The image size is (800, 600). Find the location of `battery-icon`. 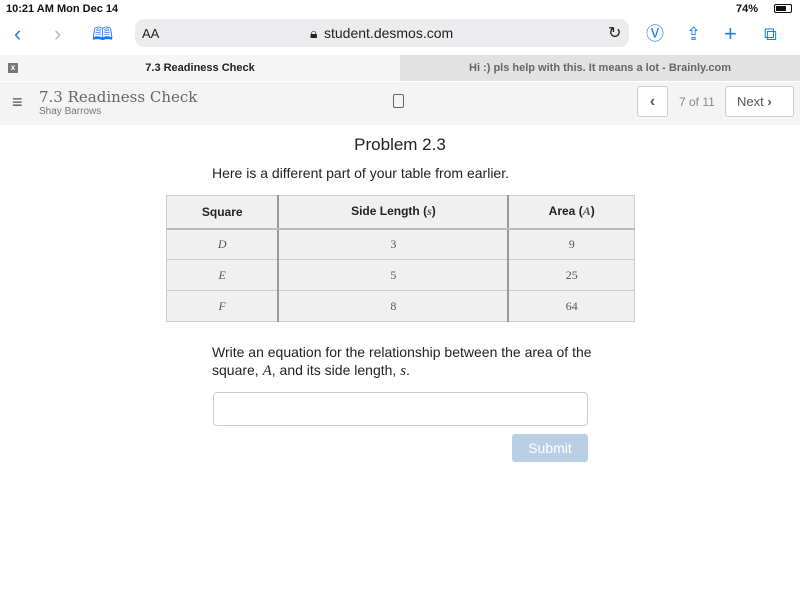

battery-icon is located at coordinates (783, 8).